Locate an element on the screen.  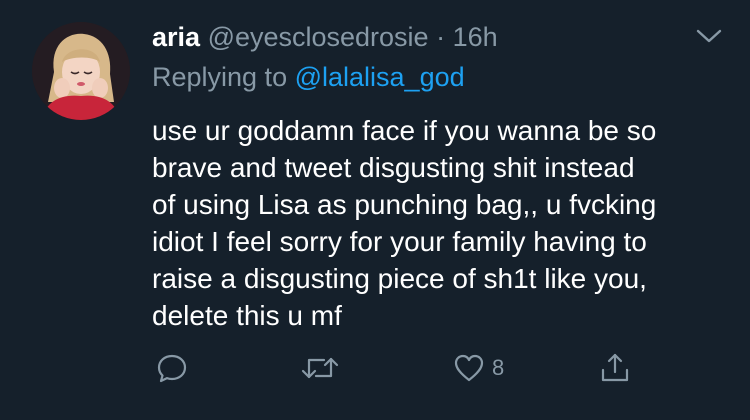
retweet-icon is located at coordinates (320, 368).